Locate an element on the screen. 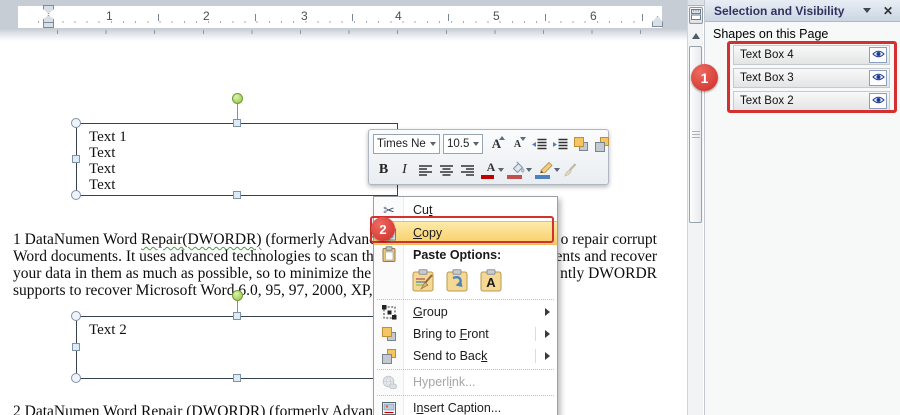  paste-options-label-row: Paste Options: is located at coordinates (465, 254).